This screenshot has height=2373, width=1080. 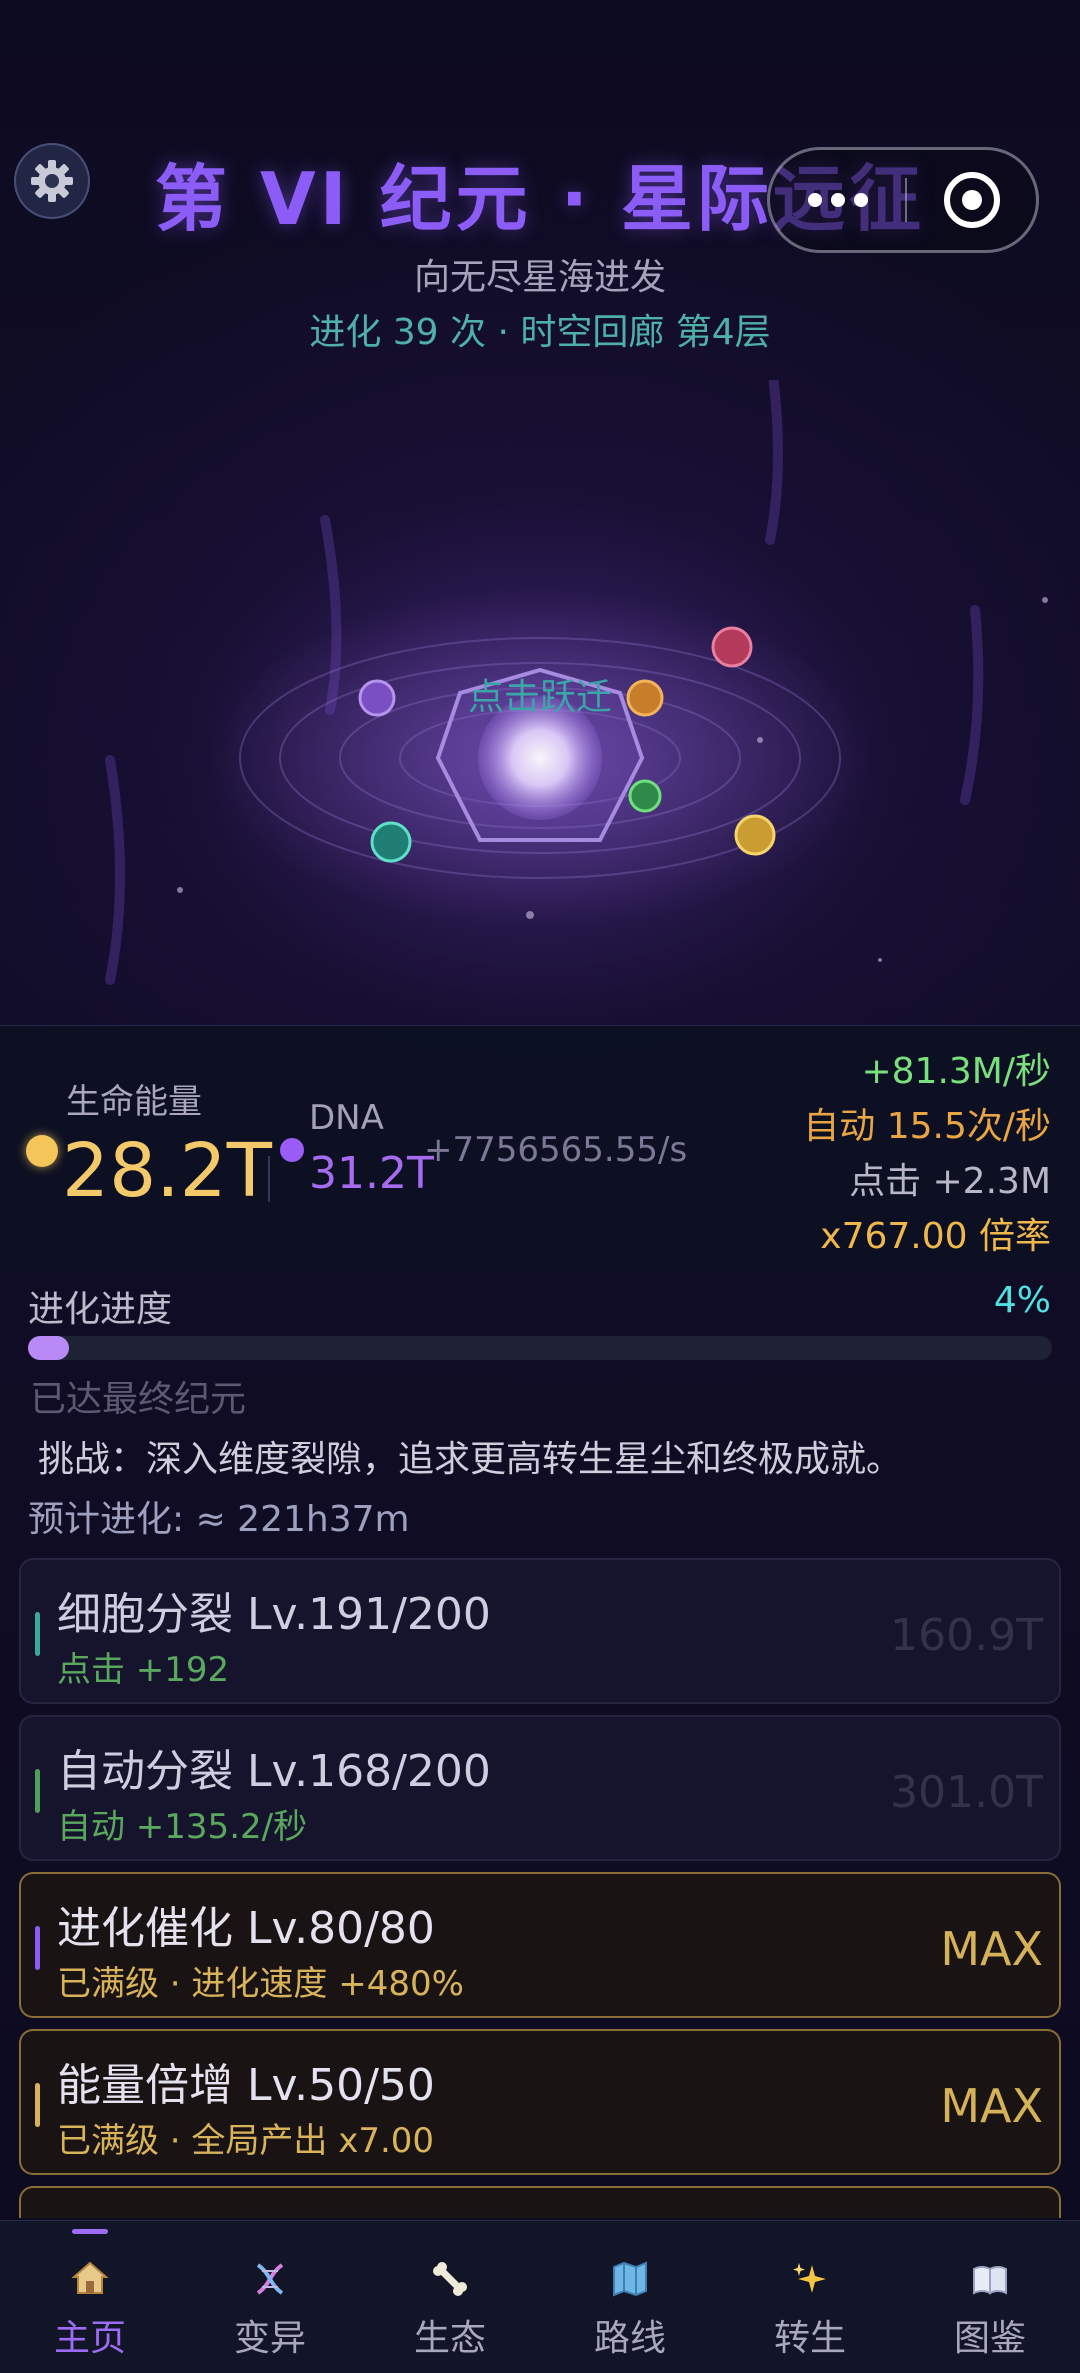 What do you see at coordinates (167, 1171) in the screenshot?
I see `life-energy-value: 28.2T` at bounding box center [167, 1171].